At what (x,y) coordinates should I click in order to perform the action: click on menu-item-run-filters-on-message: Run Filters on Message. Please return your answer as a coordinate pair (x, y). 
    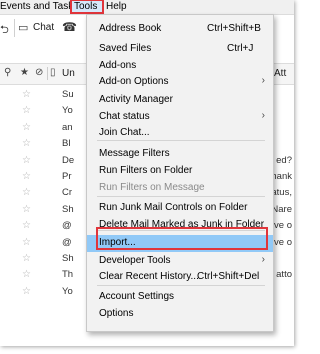
    Looking at the image, I should click on (180, 188).